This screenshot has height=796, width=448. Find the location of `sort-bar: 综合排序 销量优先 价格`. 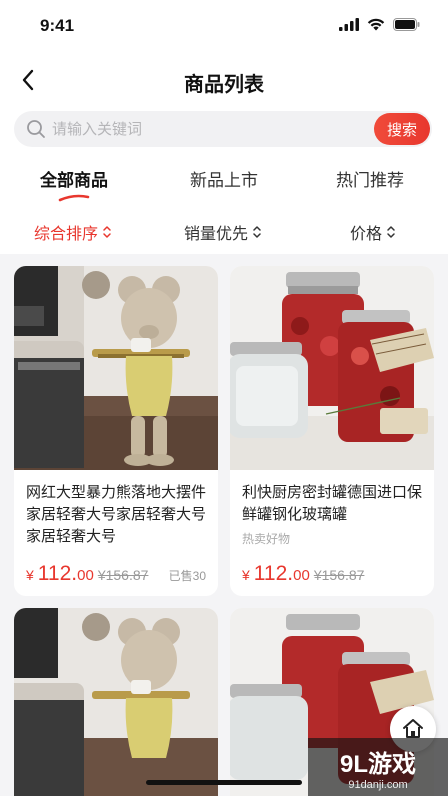

sort-bar: 综合排序 销量优先 价格 is located at coordinates (224, 230).